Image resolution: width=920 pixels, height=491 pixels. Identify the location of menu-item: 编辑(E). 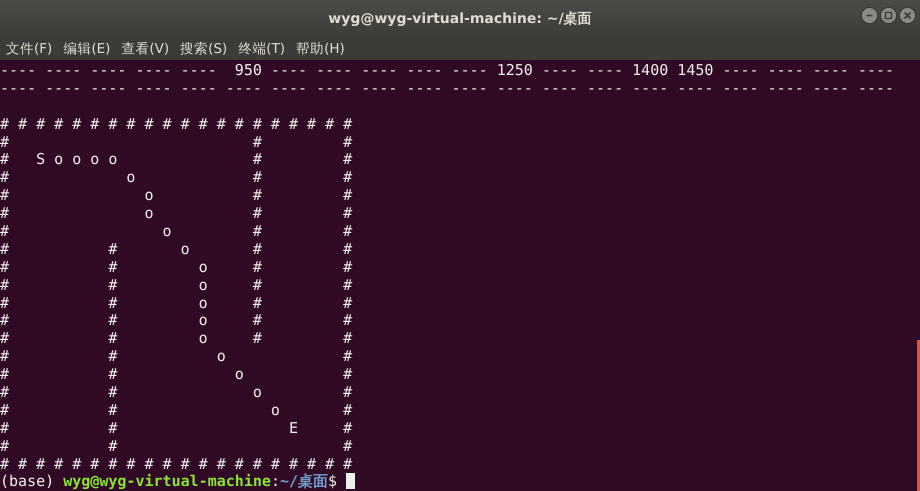
(86, 49).